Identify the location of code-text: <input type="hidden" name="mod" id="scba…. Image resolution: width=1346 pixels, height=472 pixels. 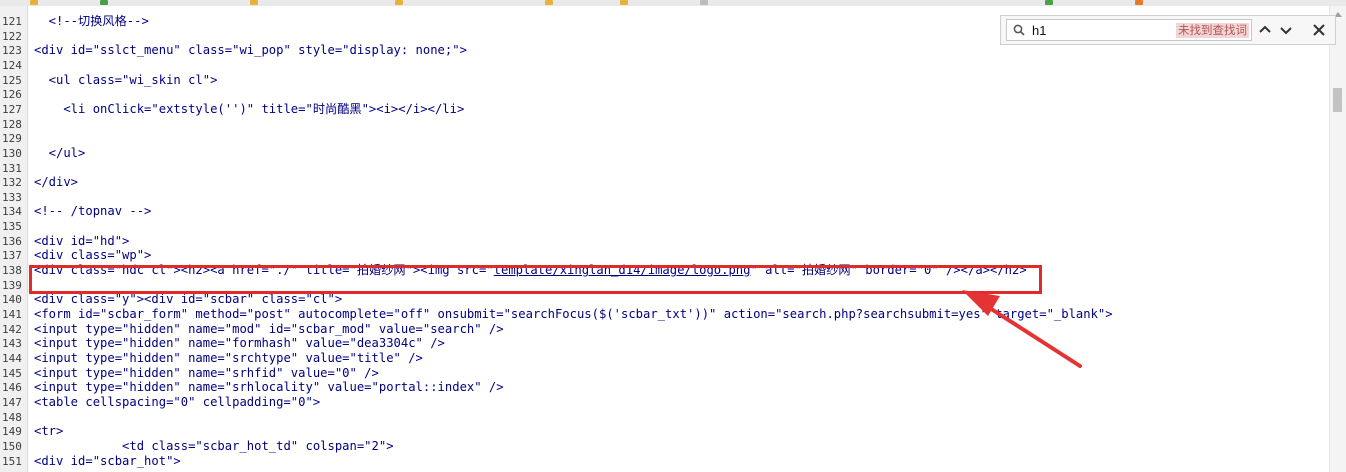
(269, 329).